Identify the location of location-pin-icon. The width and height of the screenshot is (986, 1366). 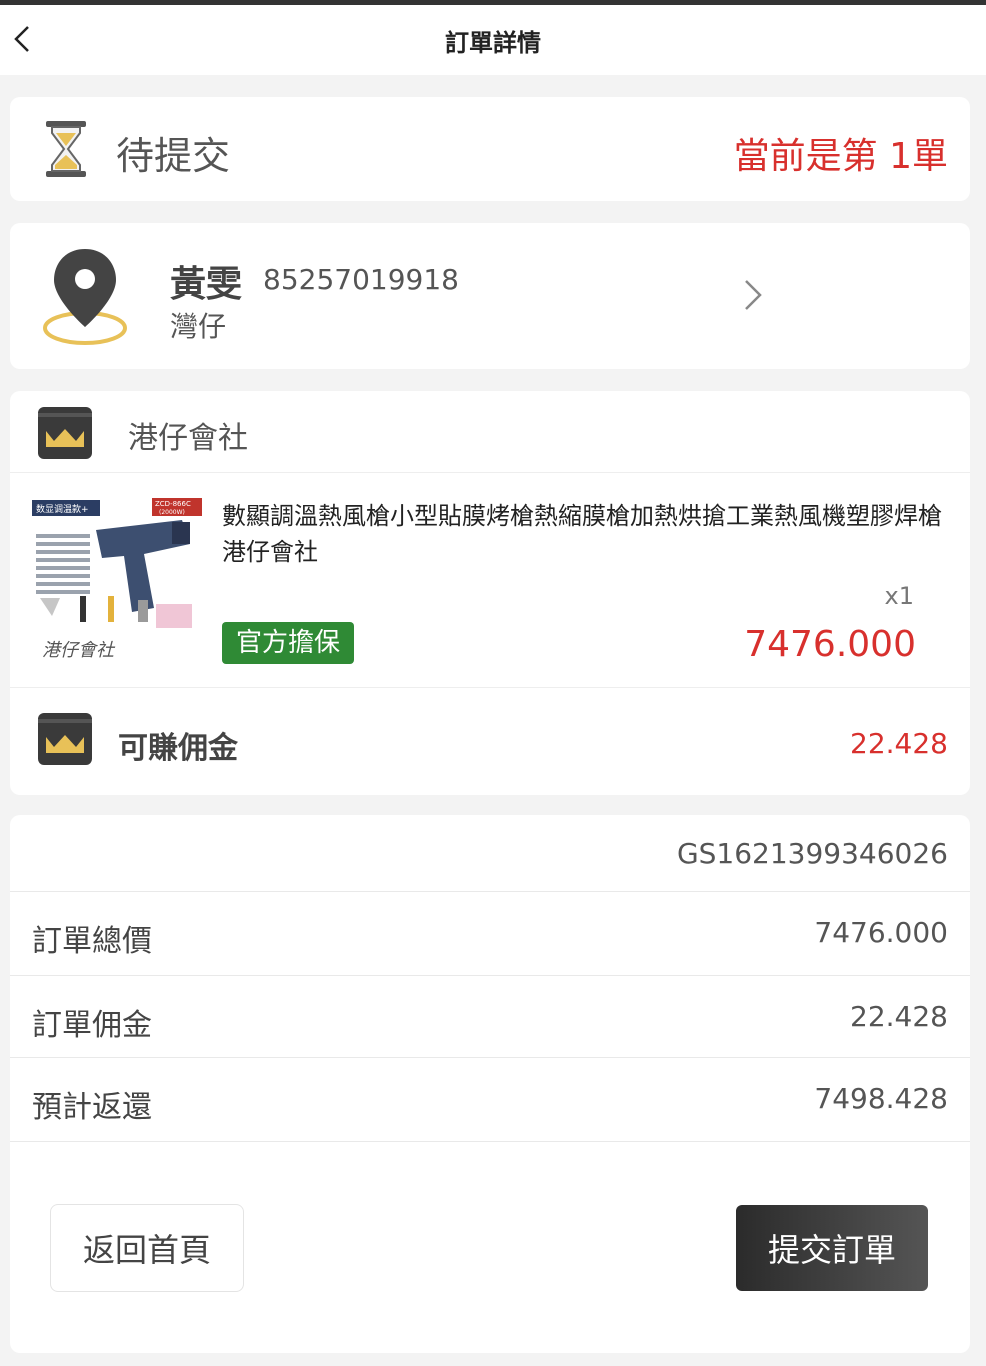
(85, 297).